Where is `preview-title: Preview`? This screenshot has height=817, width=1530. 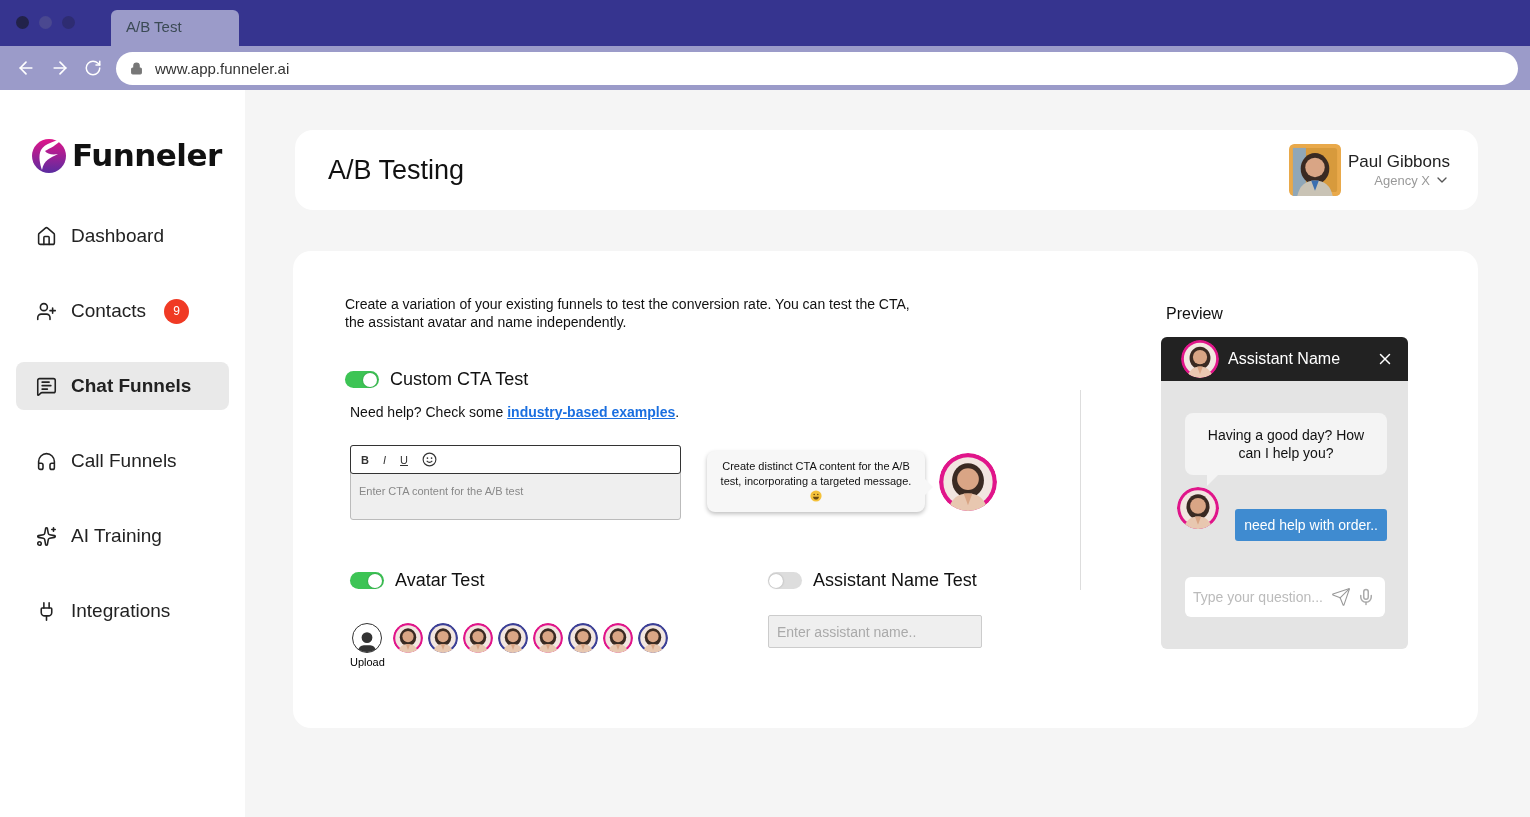 preview-title: Preview is located at coordinates (1195, 314).